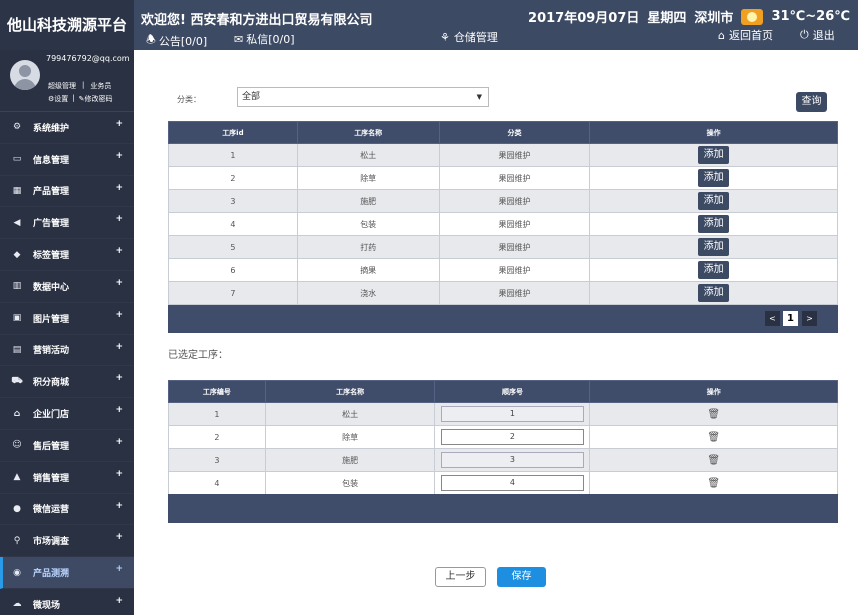 This screenshot has height=615, width=858. Describe the element at coordinates (101, 86) in the screenshot. I see `user-role-sales: 业务员` at that location.